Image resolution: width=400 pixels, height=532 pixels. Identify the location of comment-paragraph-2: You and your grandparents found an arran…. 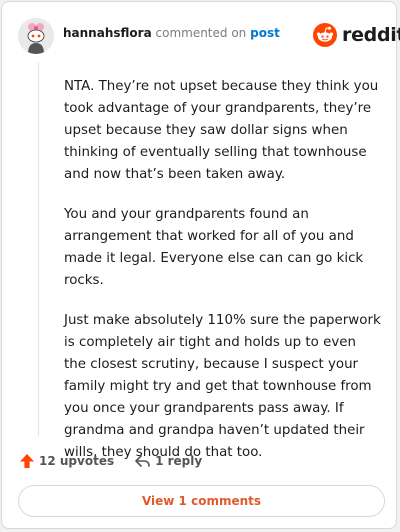
(214, 247).